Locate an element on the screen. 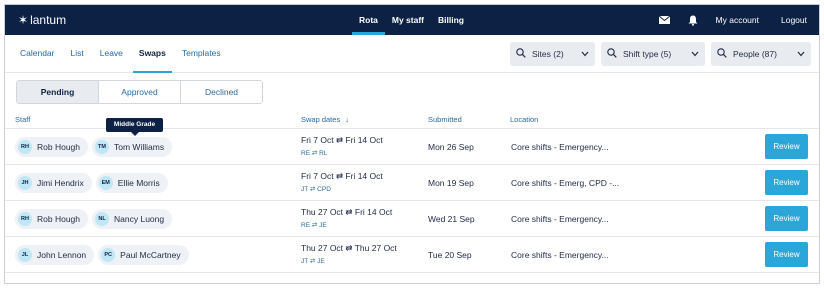 The image size is (824, 288). segment-approved: Approved is located at coordinates (140, 92).